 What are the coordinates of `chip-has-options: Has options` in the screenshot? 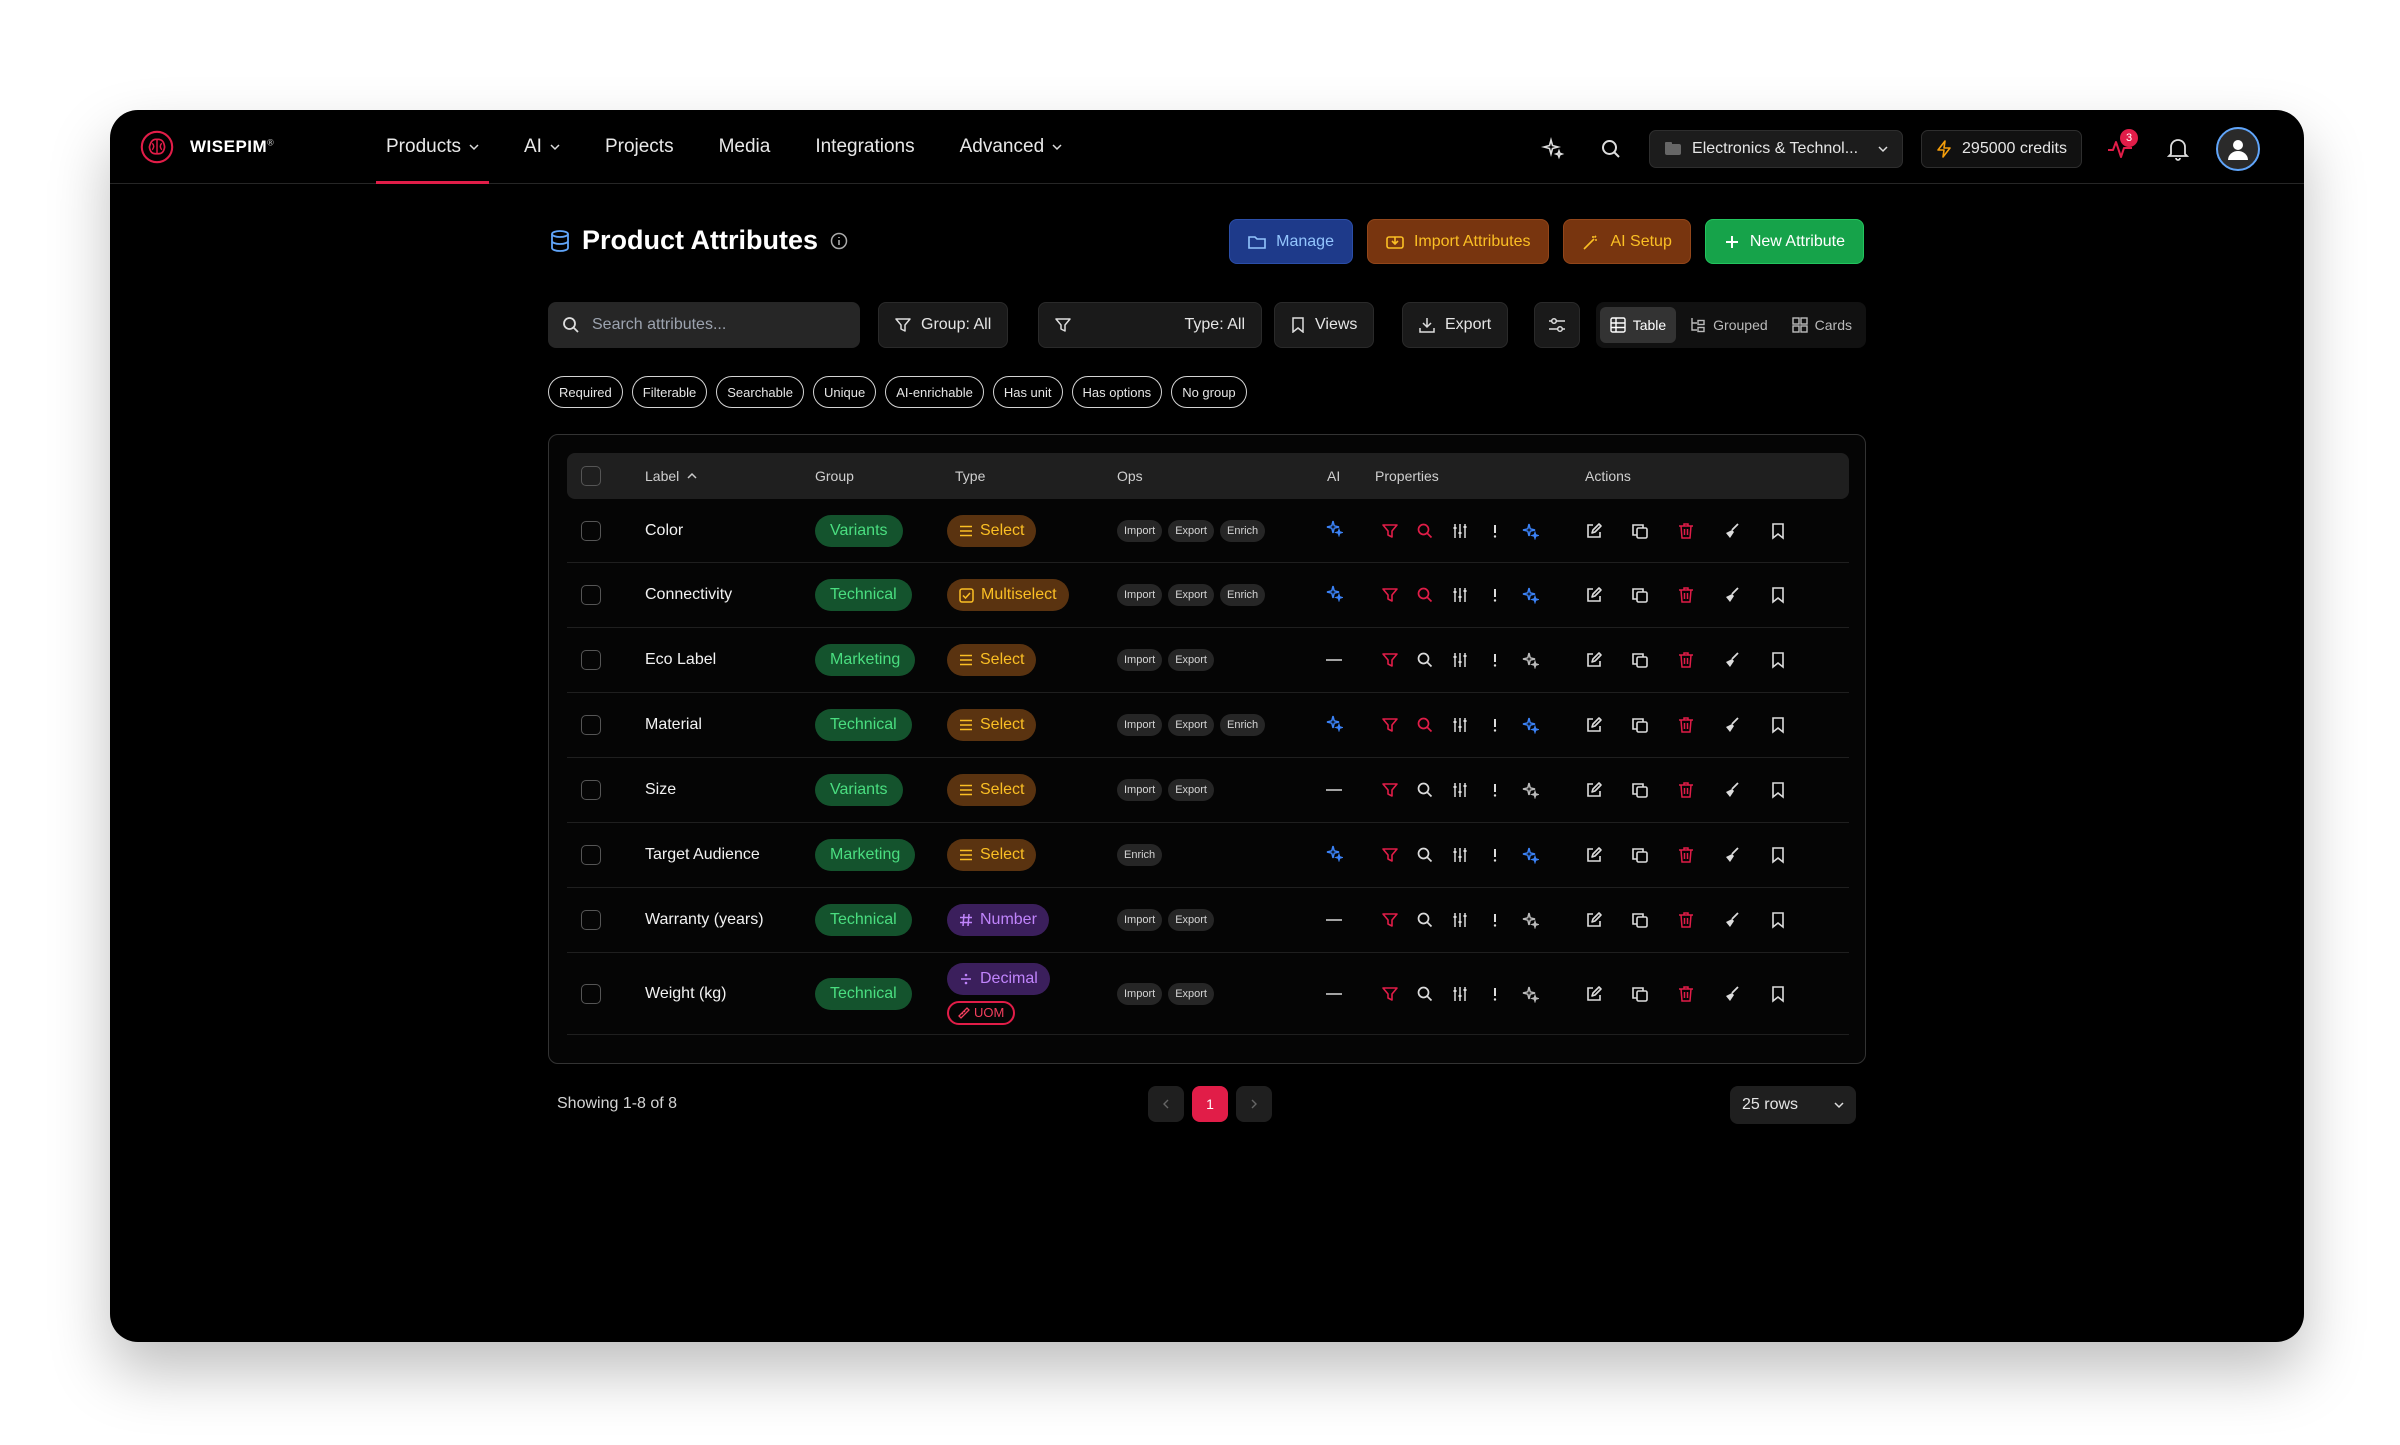 It's located at (1117, 392).